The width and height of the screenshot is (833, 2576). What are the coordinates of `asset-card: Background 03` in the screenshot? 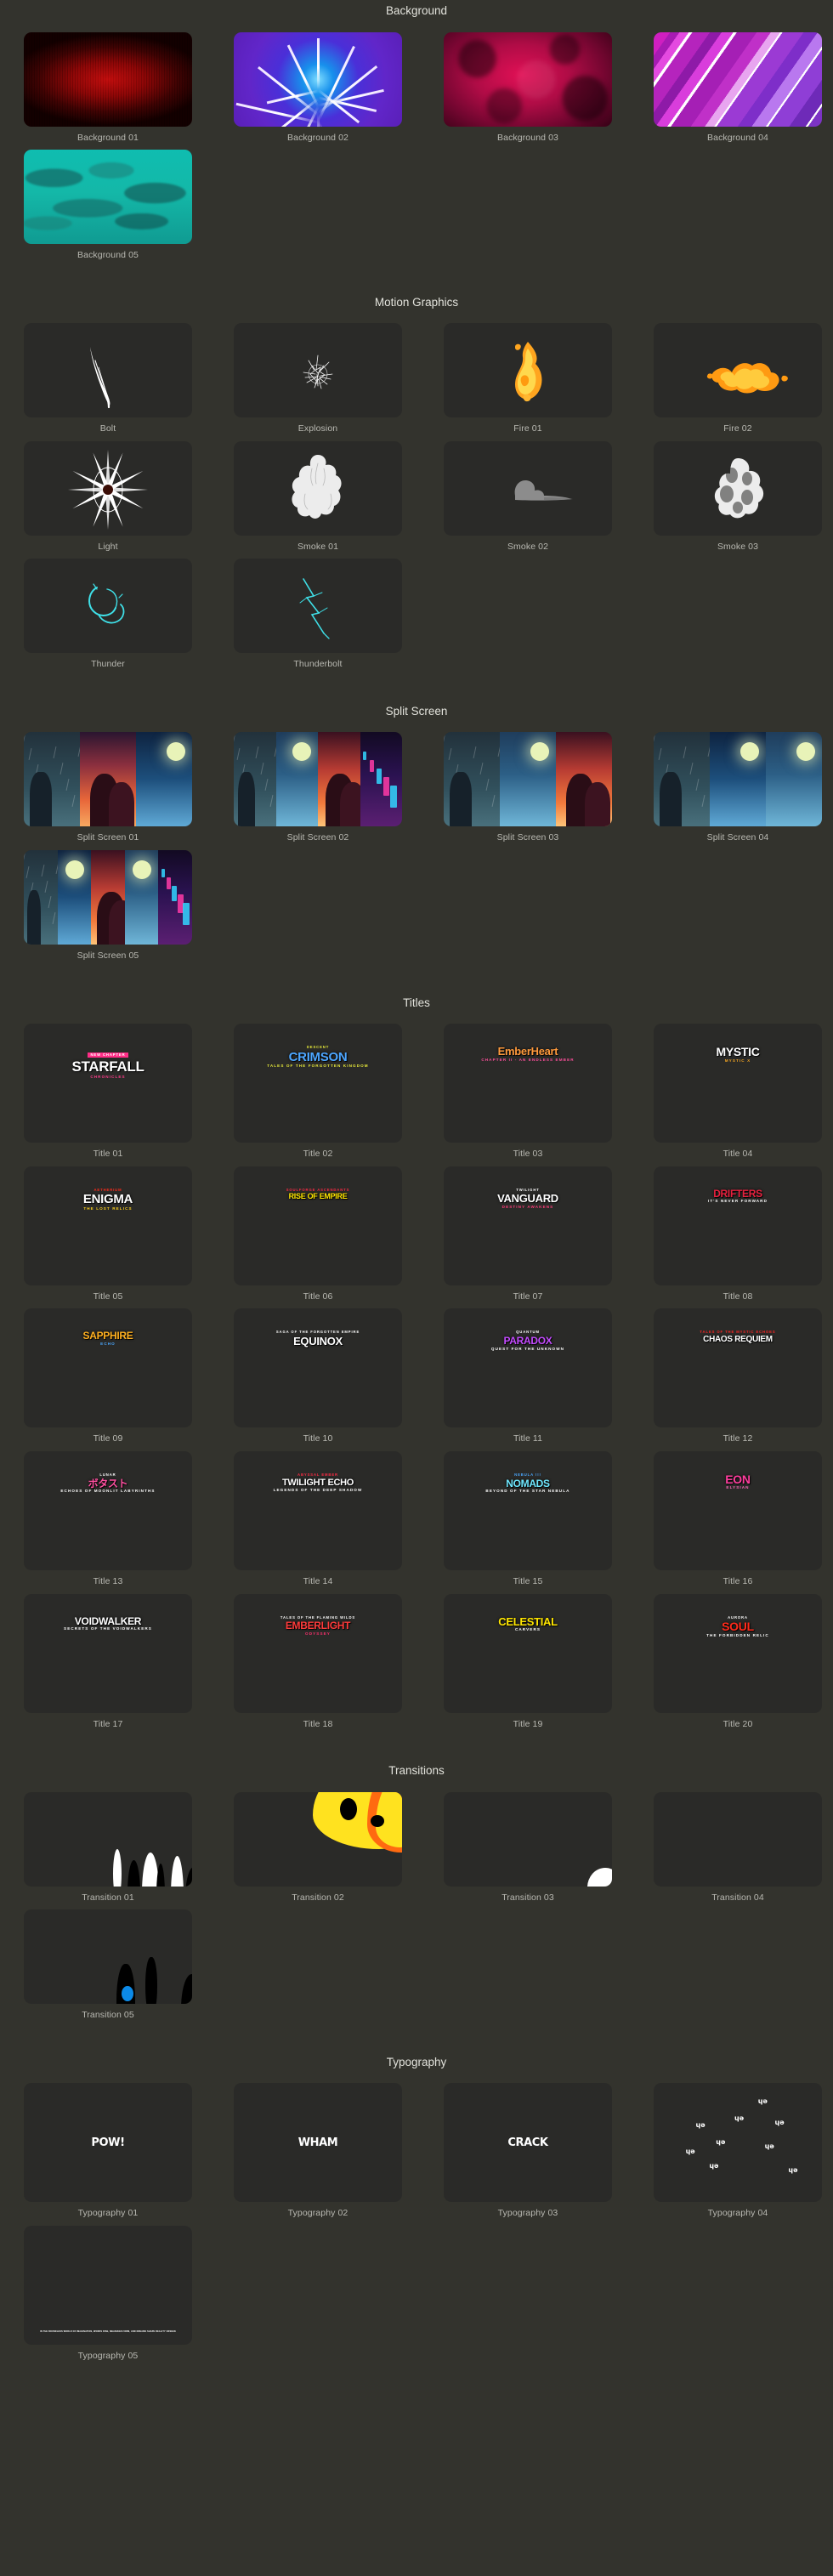 It's located at (528, 88).